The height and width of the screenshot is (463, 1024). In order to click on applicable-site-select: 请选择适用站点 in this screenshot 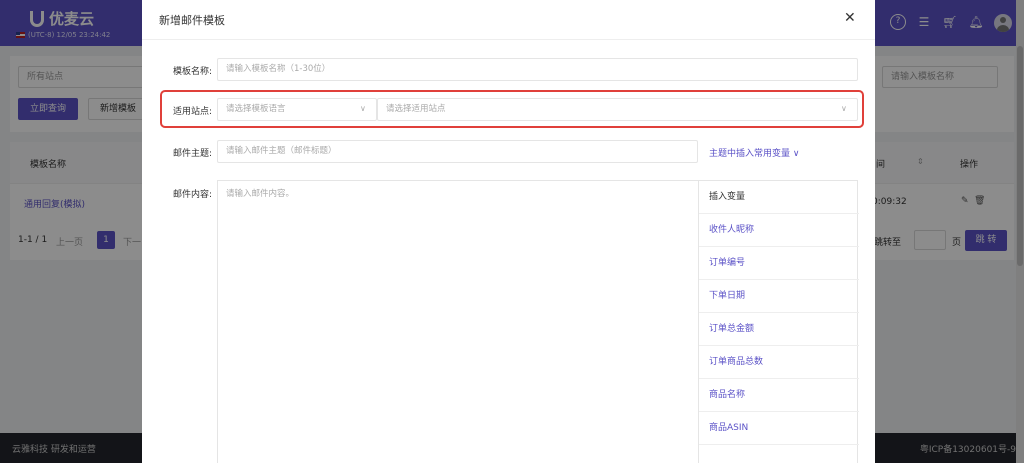, I will do `click(617, 109)`.